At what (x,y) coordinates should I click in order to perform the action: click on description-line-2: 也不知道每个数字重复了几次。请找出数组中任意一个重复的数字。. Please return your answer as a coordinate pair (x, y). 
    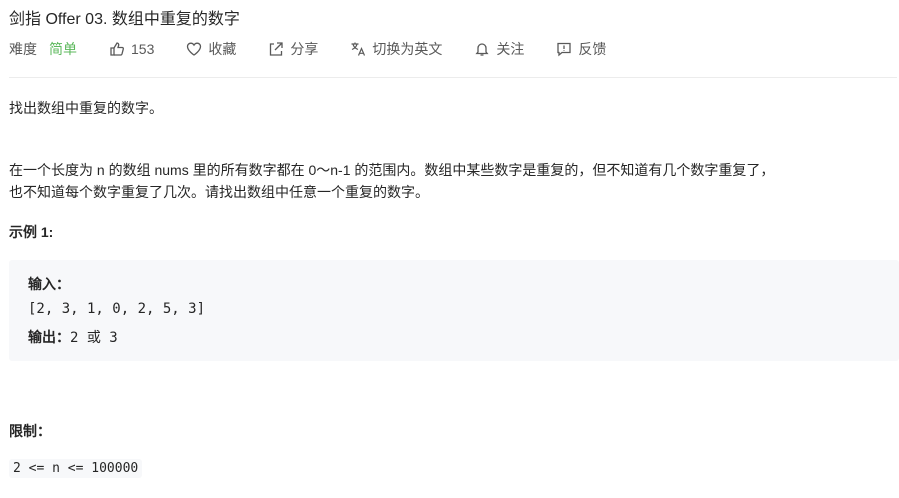
    Looking at the image, I should click on (219, 192).